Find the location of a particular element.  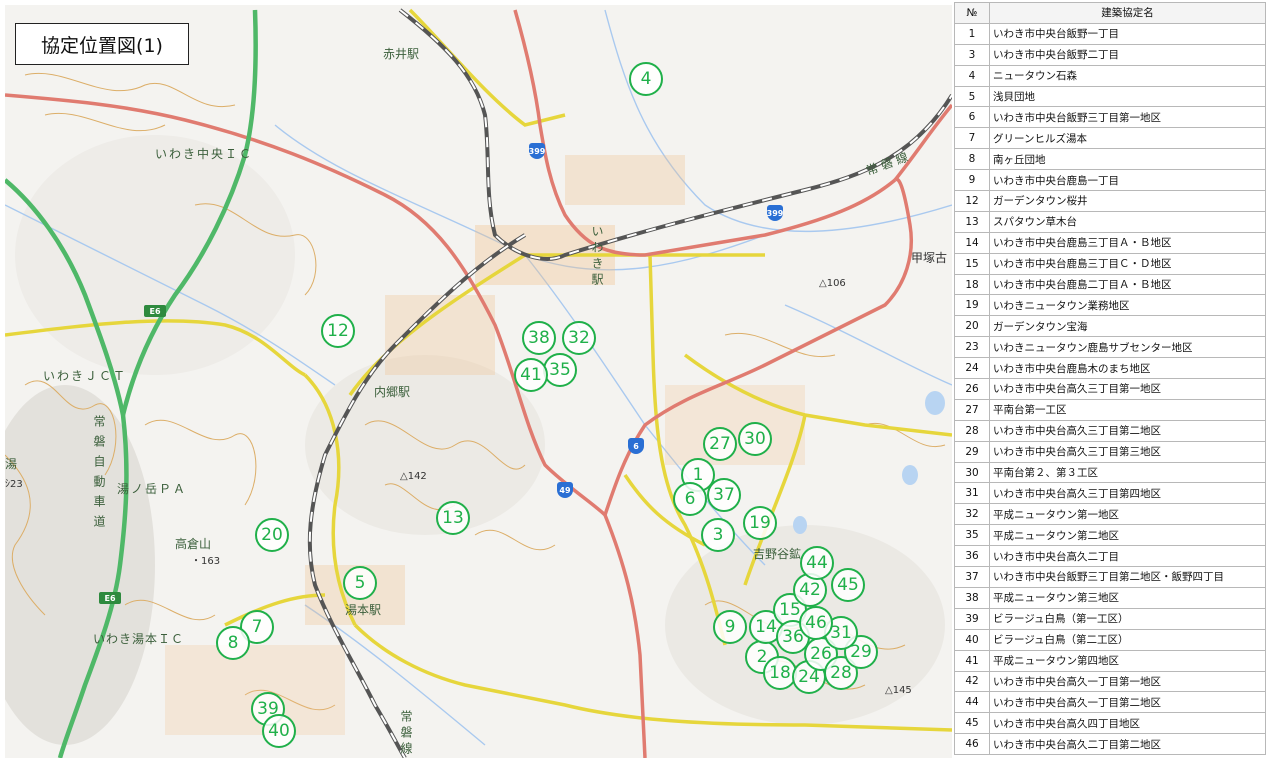

marker-35: 35 is located at coordinates (560, 370).